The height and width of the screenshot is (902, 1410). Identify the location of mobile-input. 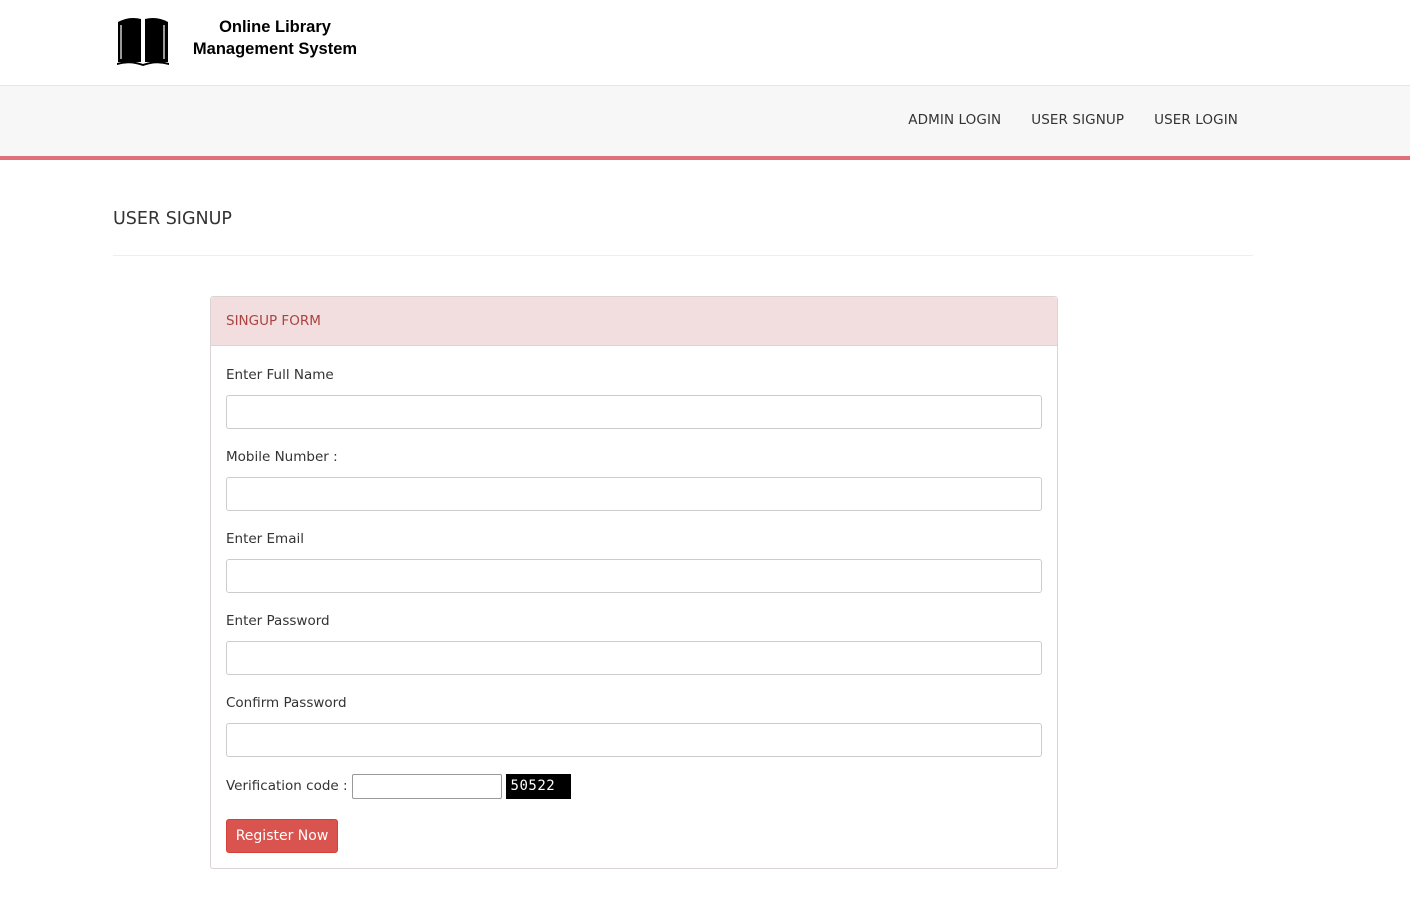
(634, 494).